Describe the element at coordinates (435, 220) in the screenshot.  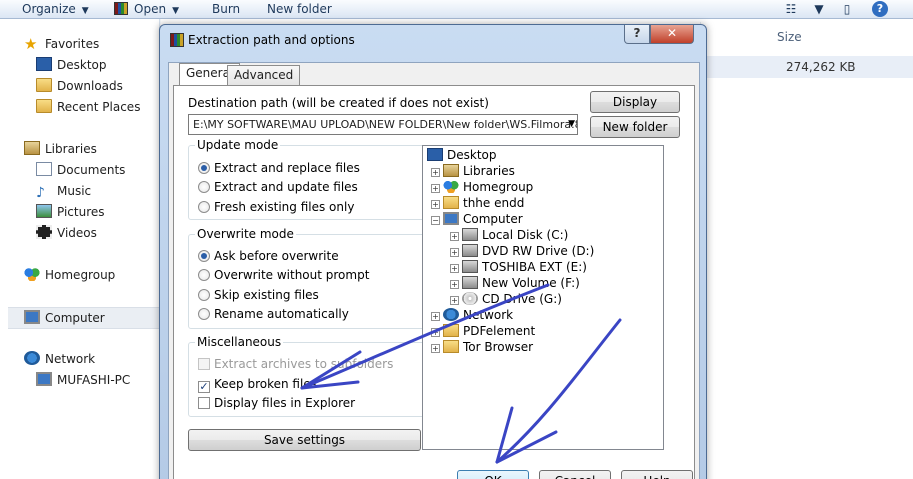
I see `collapse-icon: −` at that location.